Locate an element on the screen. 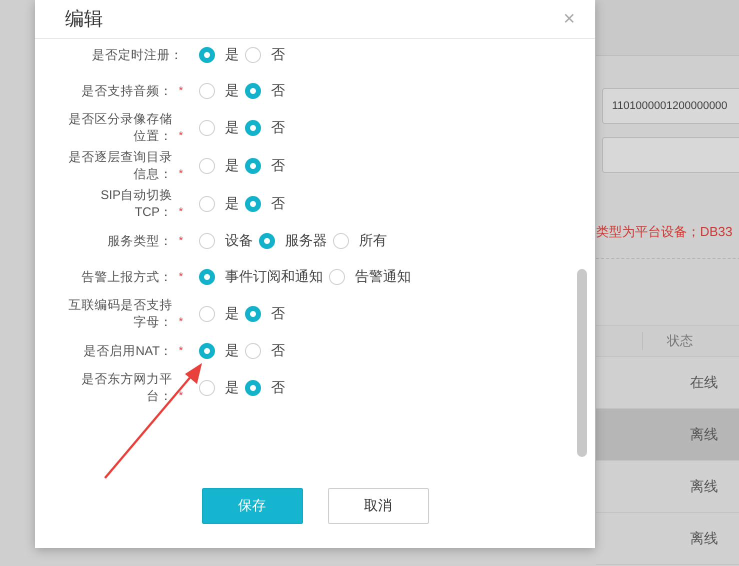  code-field: 1101000001200000000 is located at coordinates (670, 106).